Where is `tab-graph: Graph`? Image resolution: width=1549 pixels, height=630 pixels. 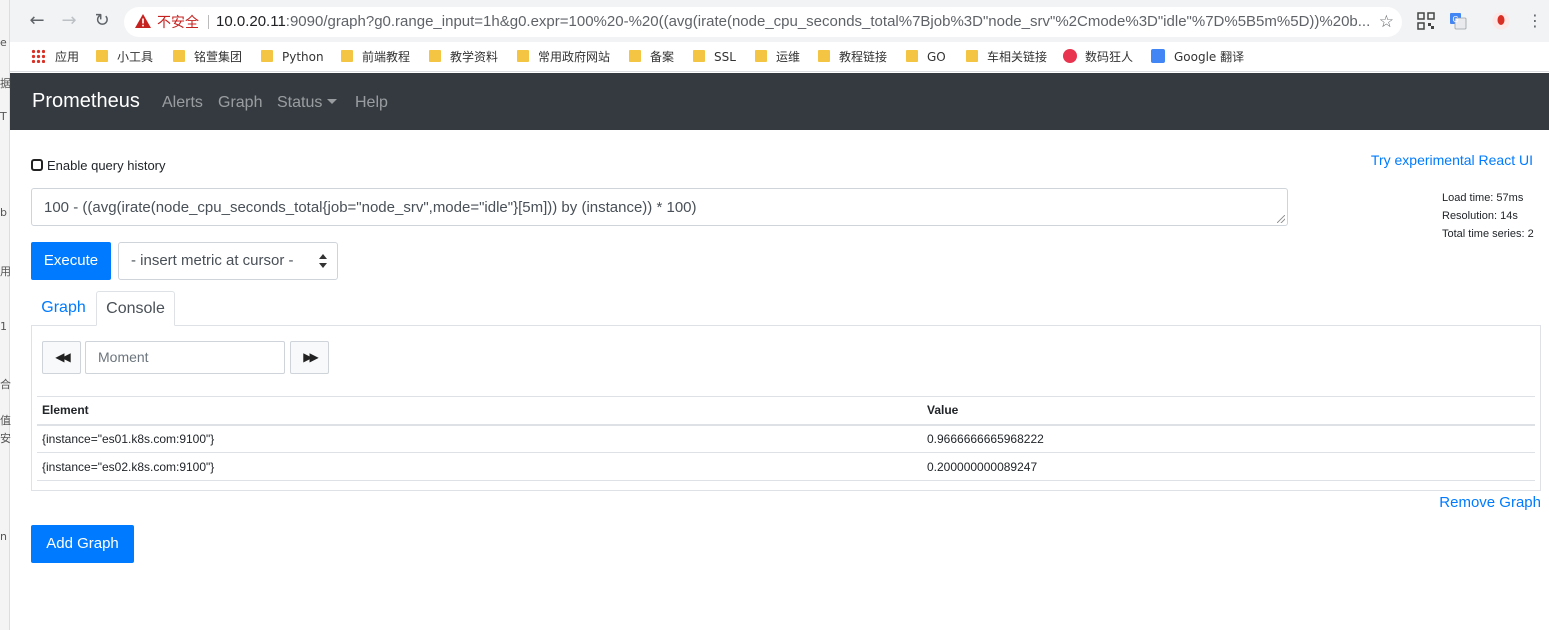 tab-graph: Graph is located at coordinates (63, 308).